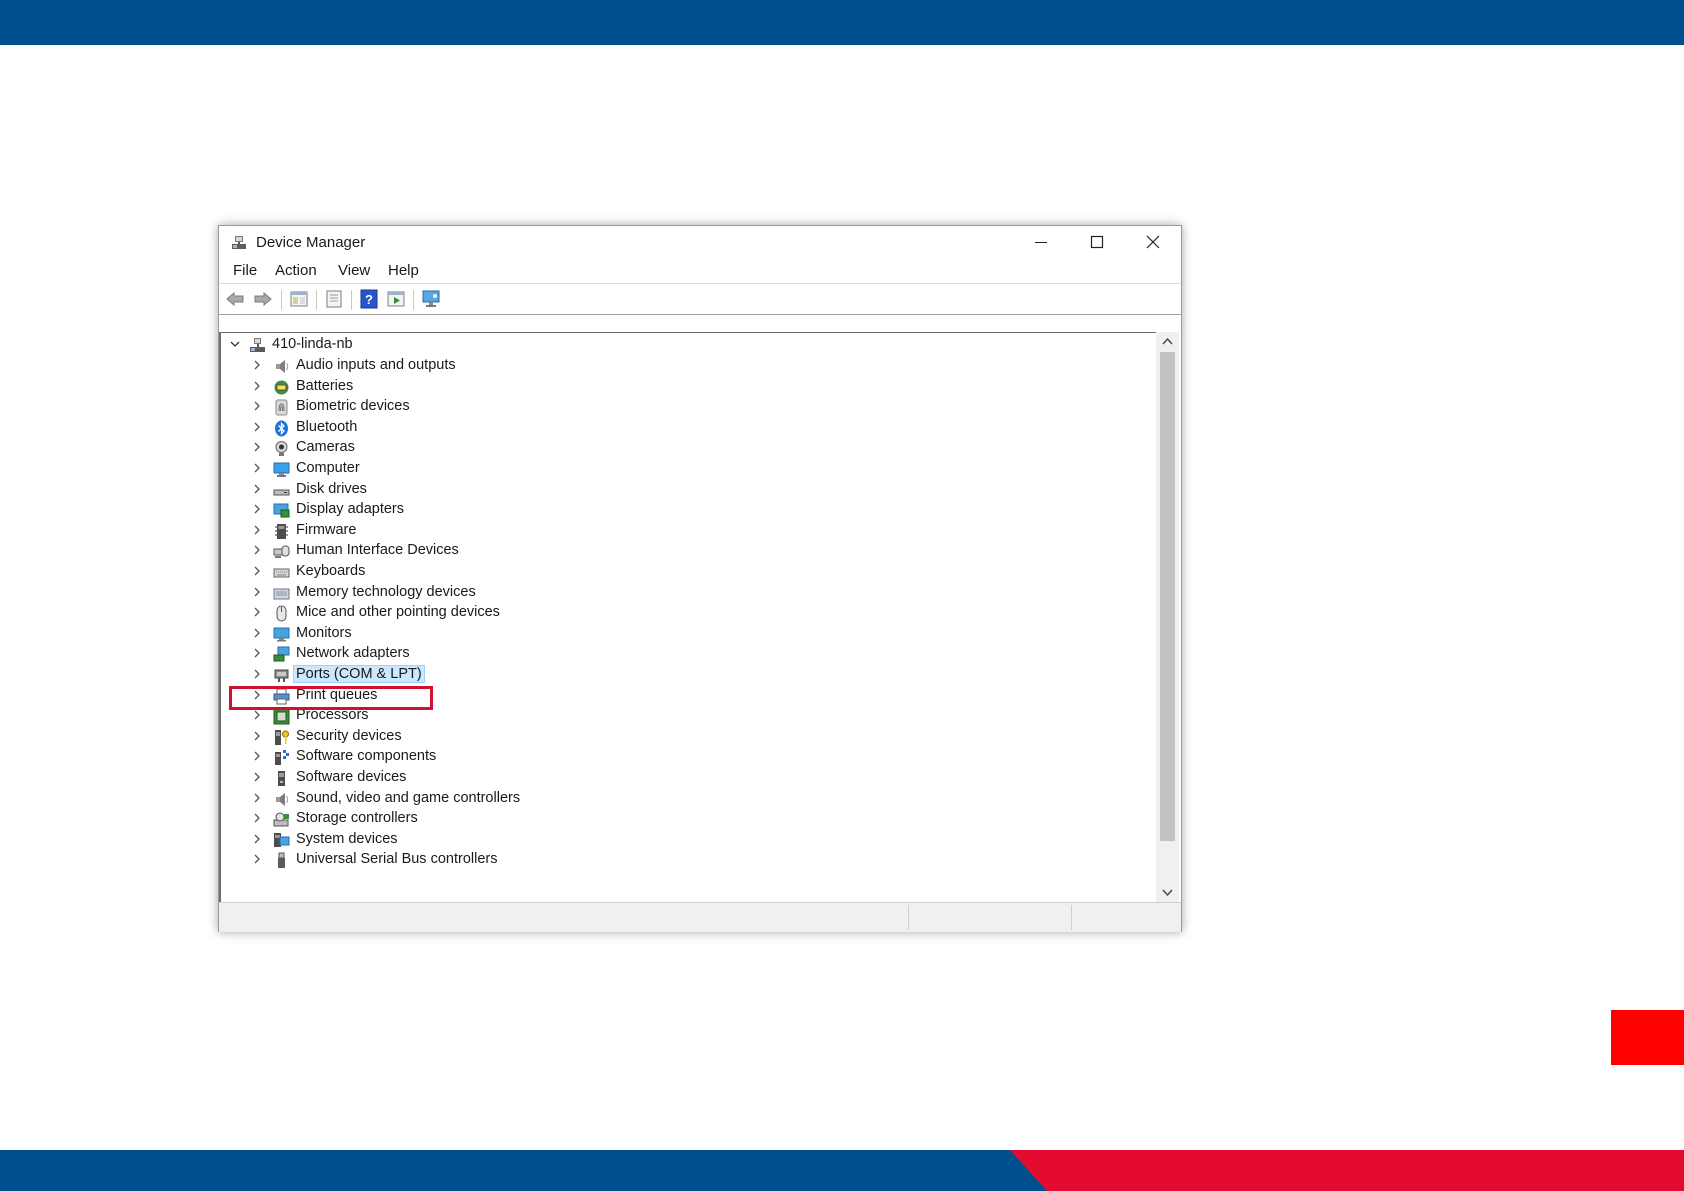  I want to click on scroll-up-icon, so click(1167, 342).